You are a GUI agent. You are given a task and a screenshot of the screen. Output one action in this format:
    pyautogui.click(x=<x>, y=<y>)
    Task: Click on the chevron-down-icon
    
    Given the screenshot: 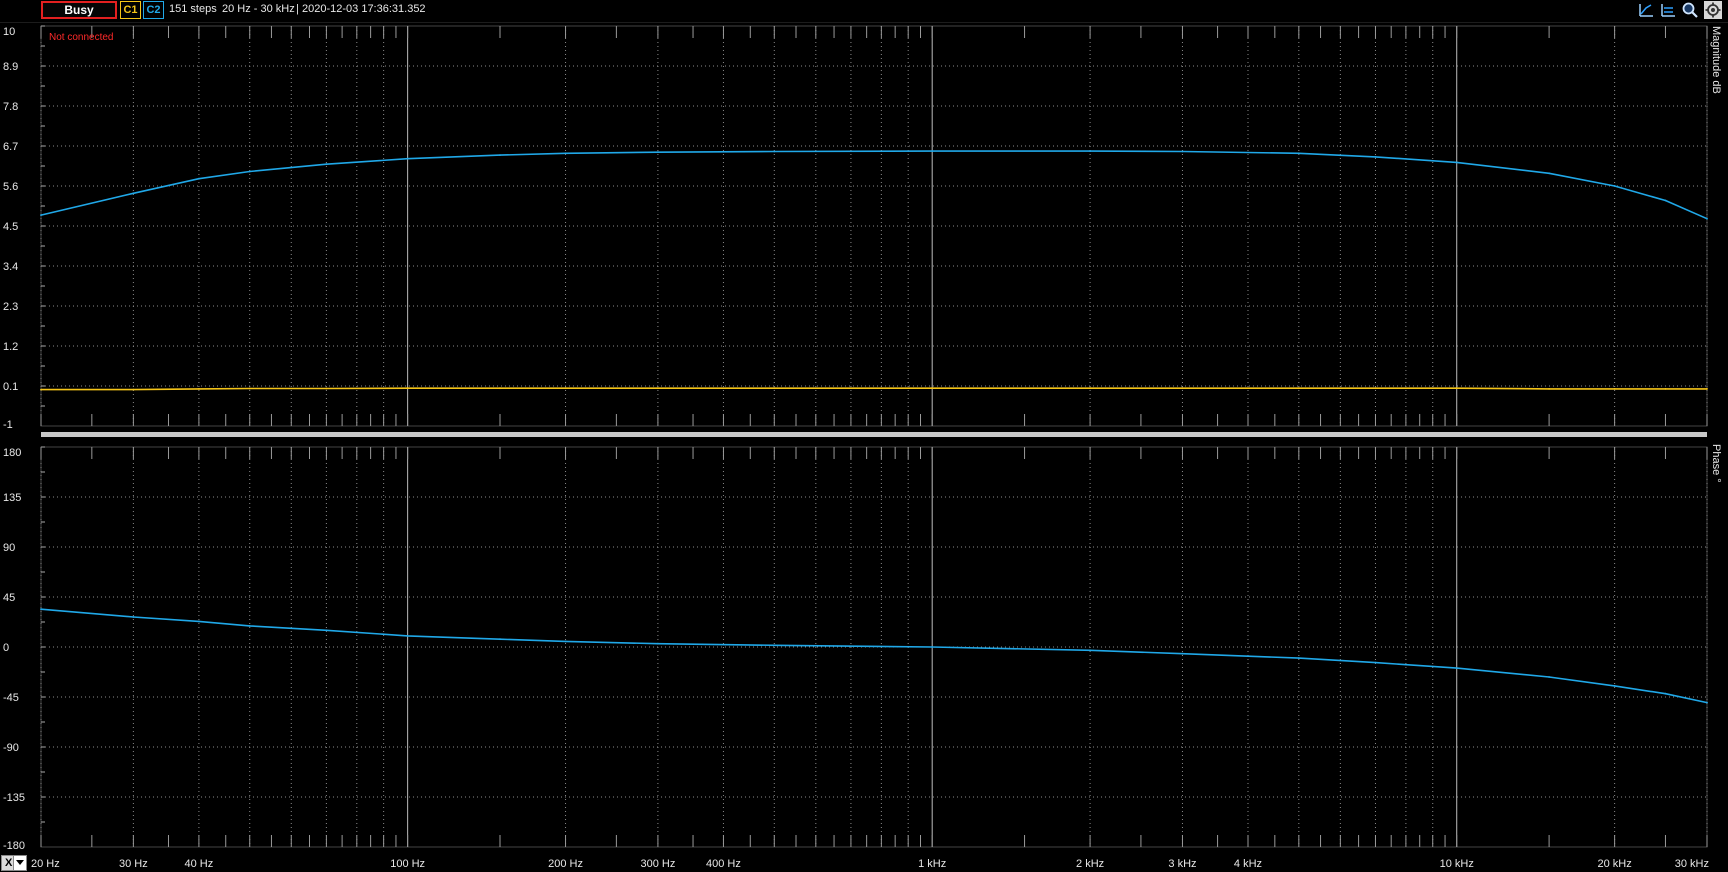 What is the action you would take?
    pyautogui.click(x=19, y=863)
    